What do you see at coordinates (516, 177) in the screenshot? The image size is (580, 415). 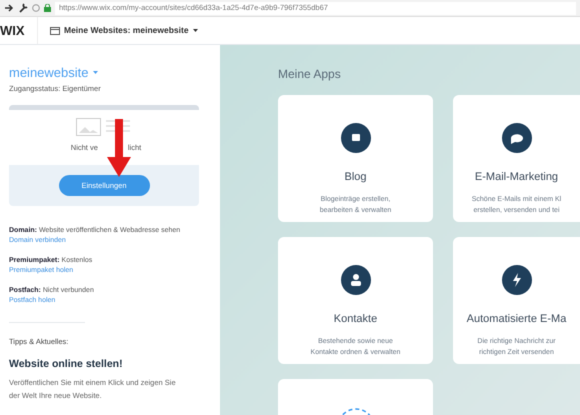 I see `app-title: E-Mail-Marketing` at bounding box center [516, 177].